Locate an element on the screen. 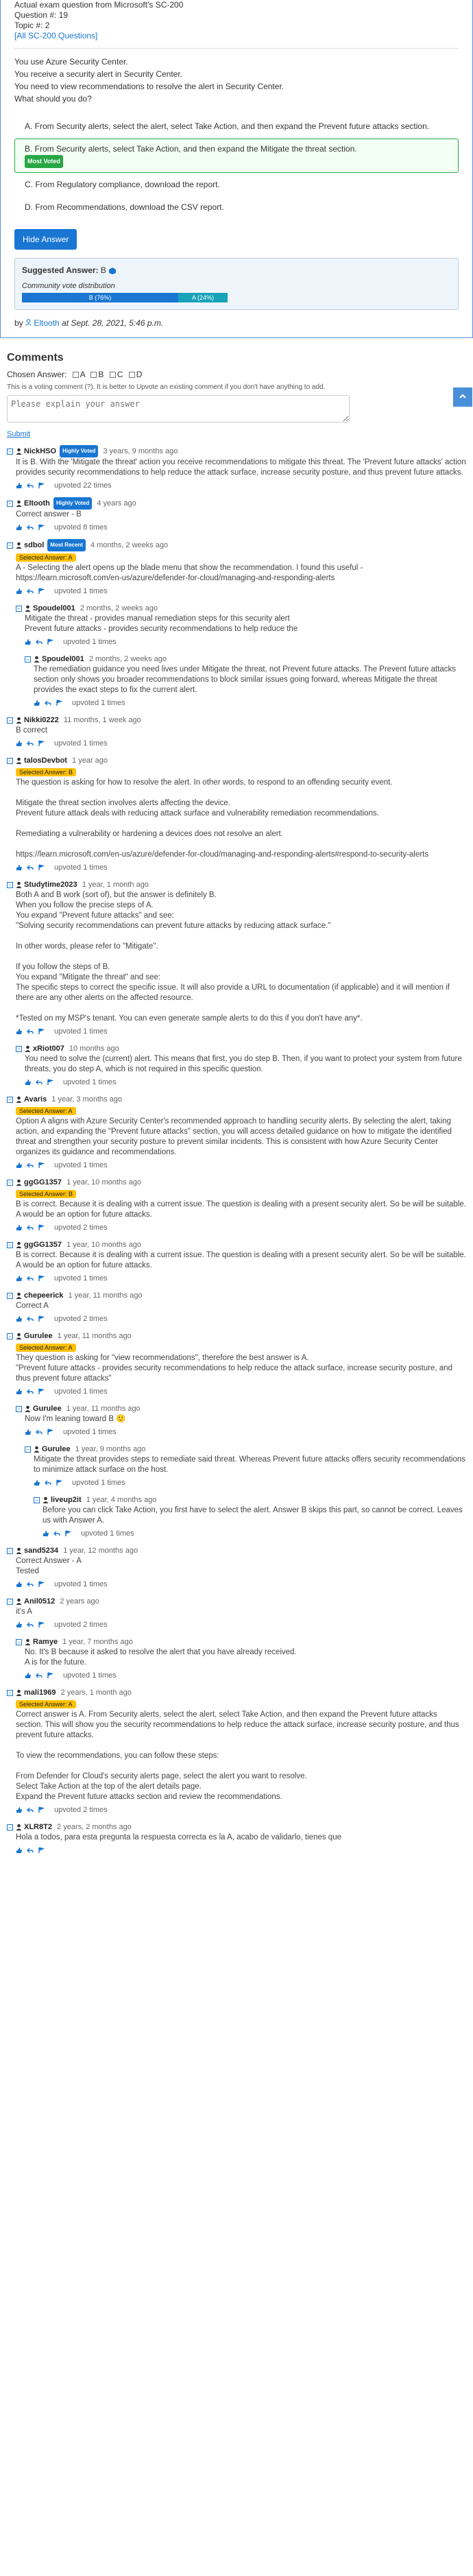 The image size is (473, 2576). comment-author: sand5234 is located at coordinates (41, 1551).